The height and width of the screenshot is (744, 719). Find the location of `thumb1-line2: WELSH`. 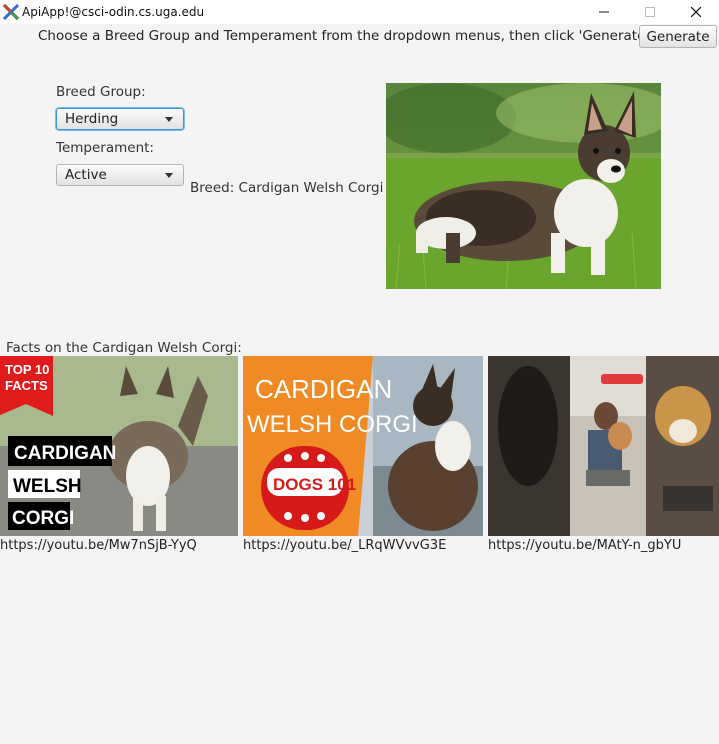

thumb1-line2: WELSH is located at coordinates (47, 486).